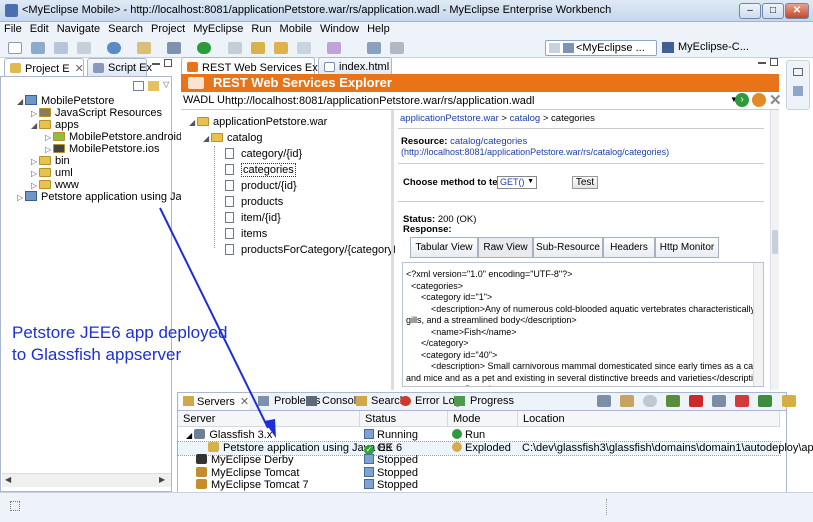 The image size is (813, 522). What do you see at coordinates (765, 401) in the screenshot?
I see `redeploy-icon` at bounding box center [765, 401].